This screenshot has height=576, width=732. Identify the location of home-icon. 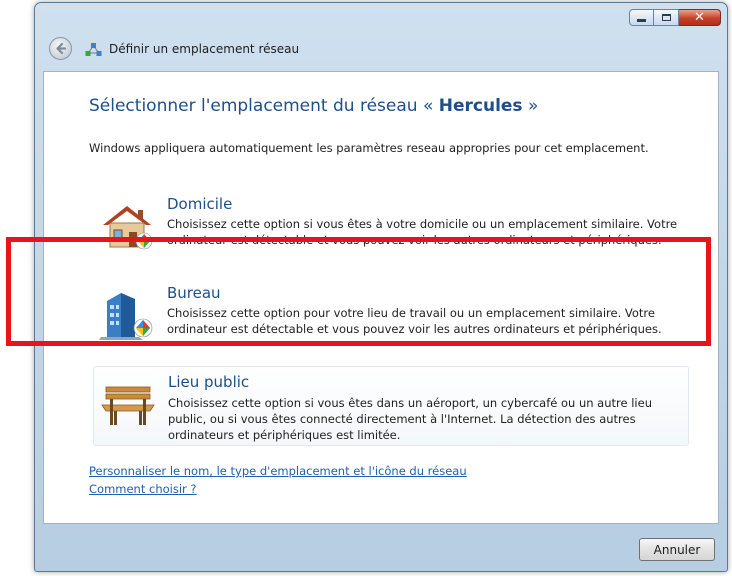
(128, 228).